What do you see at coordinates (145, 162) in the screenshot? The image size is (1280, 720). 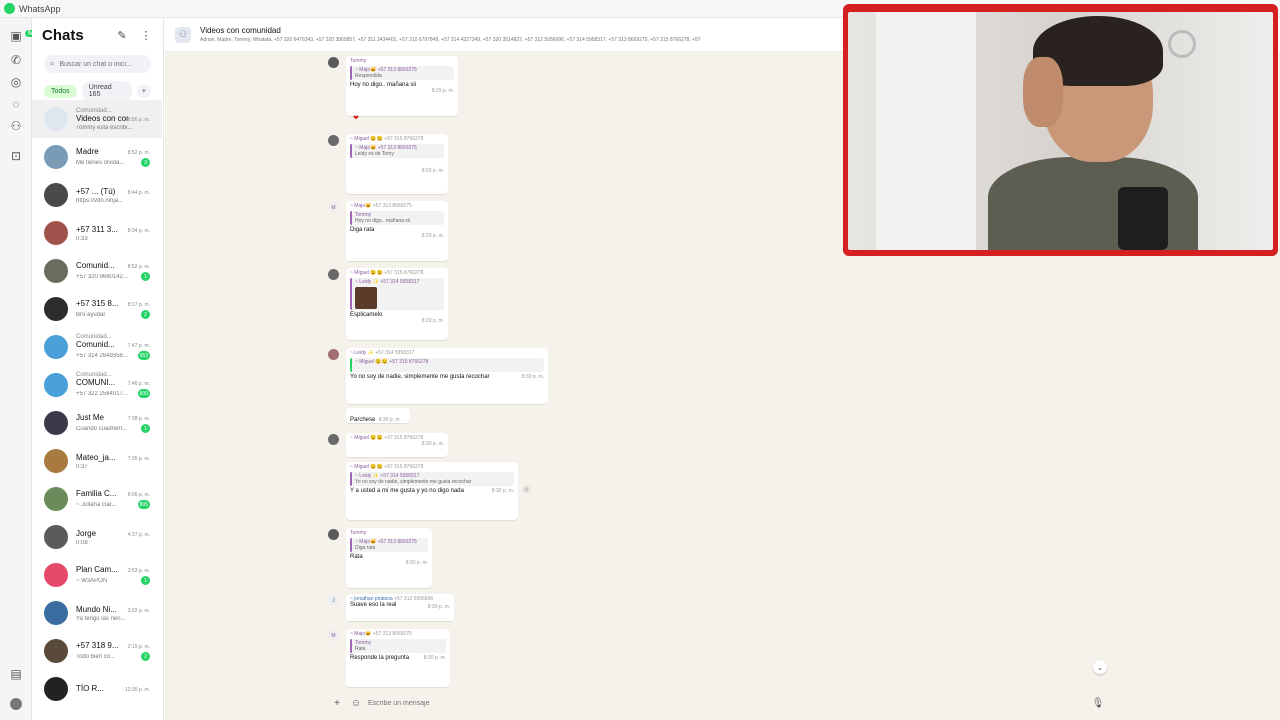 I see `unread-badge: 3` at bounding box center [145, 162].